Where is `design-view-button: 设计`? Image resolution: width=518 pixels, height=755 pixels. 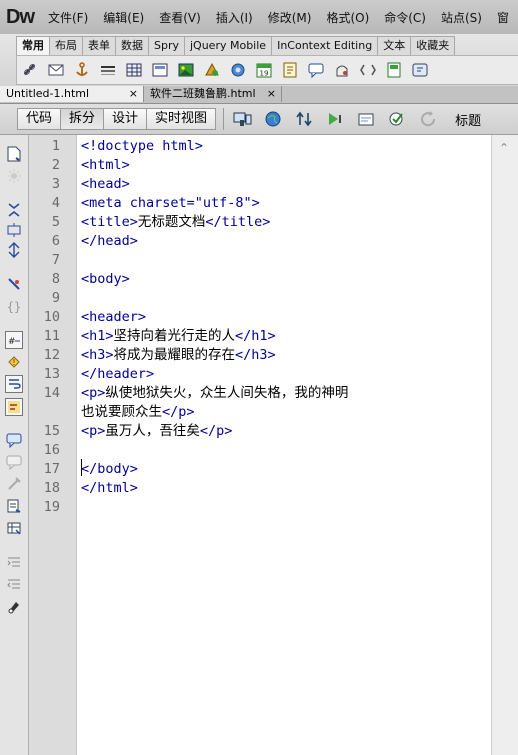 design-view-button: 设计 is located at coordinates (125, 119).